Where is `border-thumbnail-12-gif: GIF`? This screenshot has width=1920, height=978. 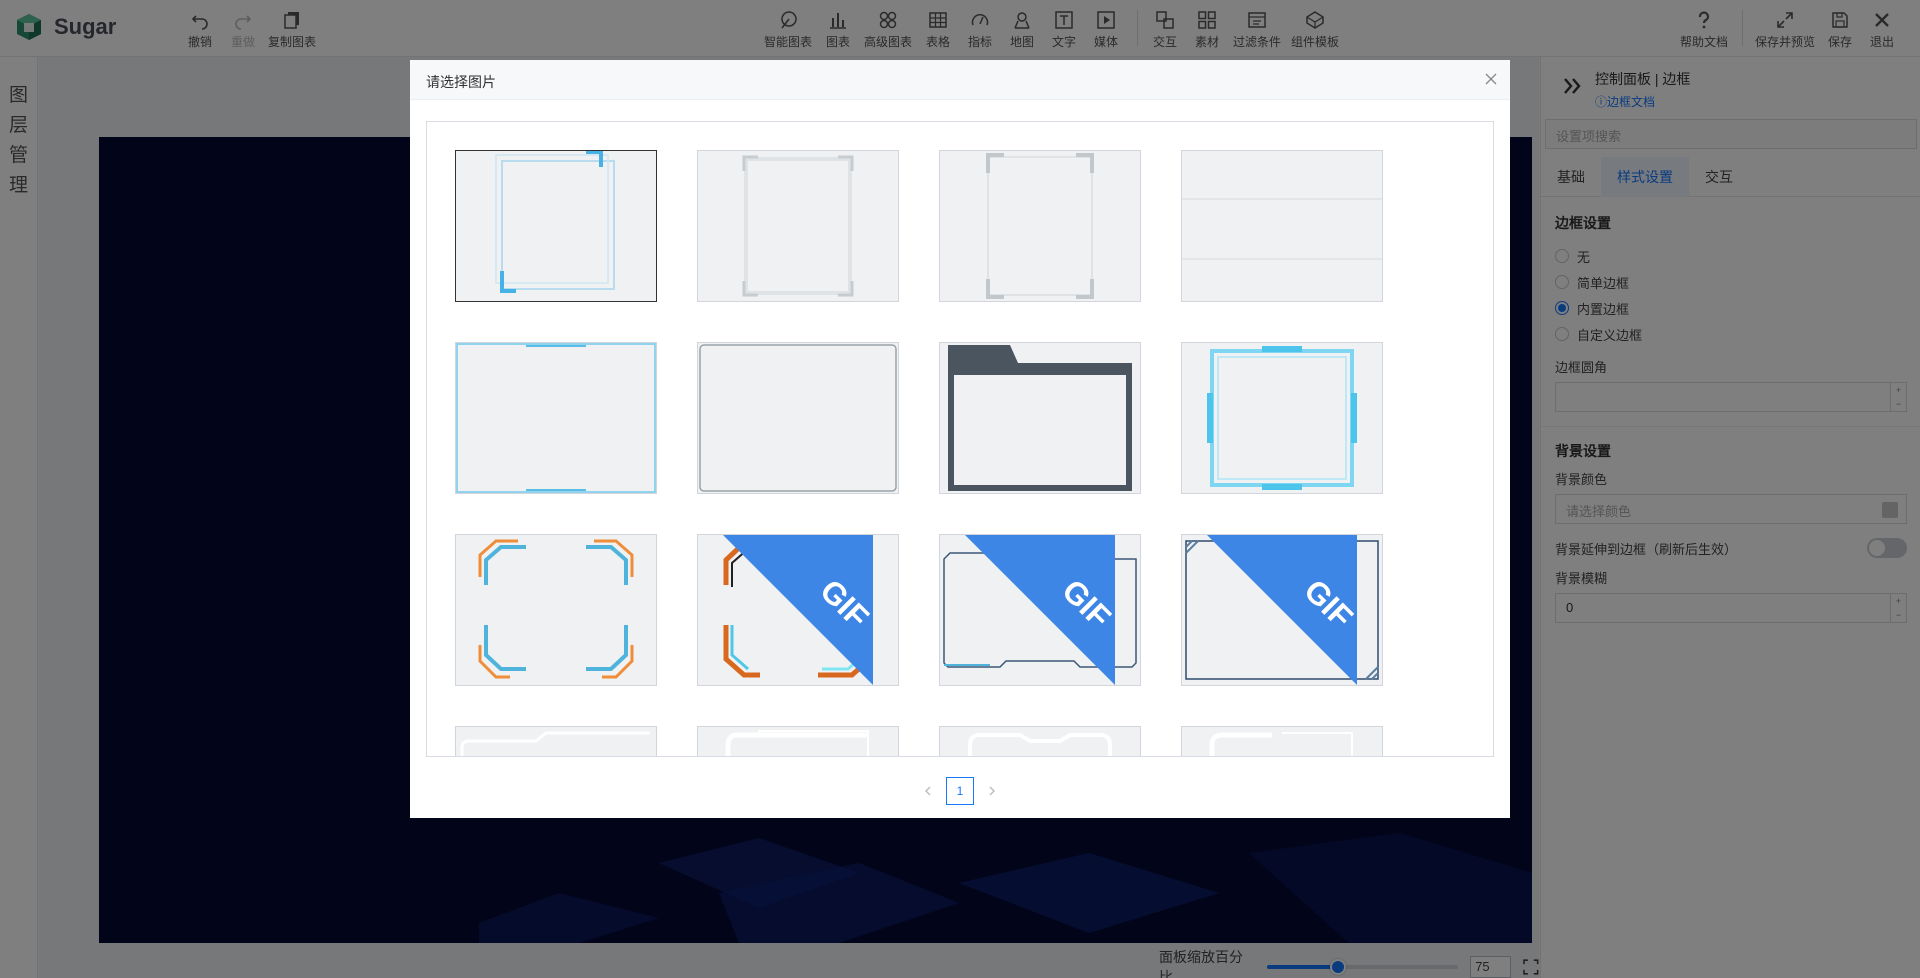 border-thumbnail-12-gif: GIF is located at coordinates (1282, 610).